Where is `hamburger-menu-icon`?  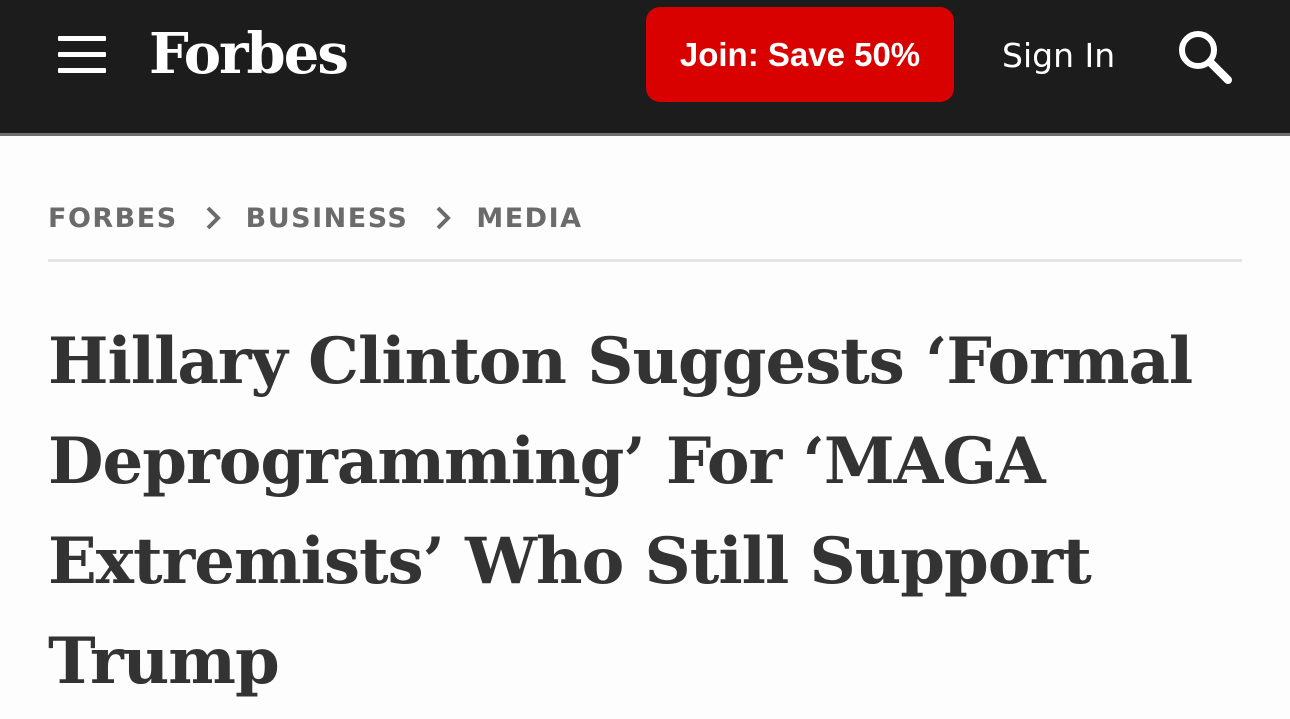
hamburger-menu-icon is located at coordinates (82, 55).